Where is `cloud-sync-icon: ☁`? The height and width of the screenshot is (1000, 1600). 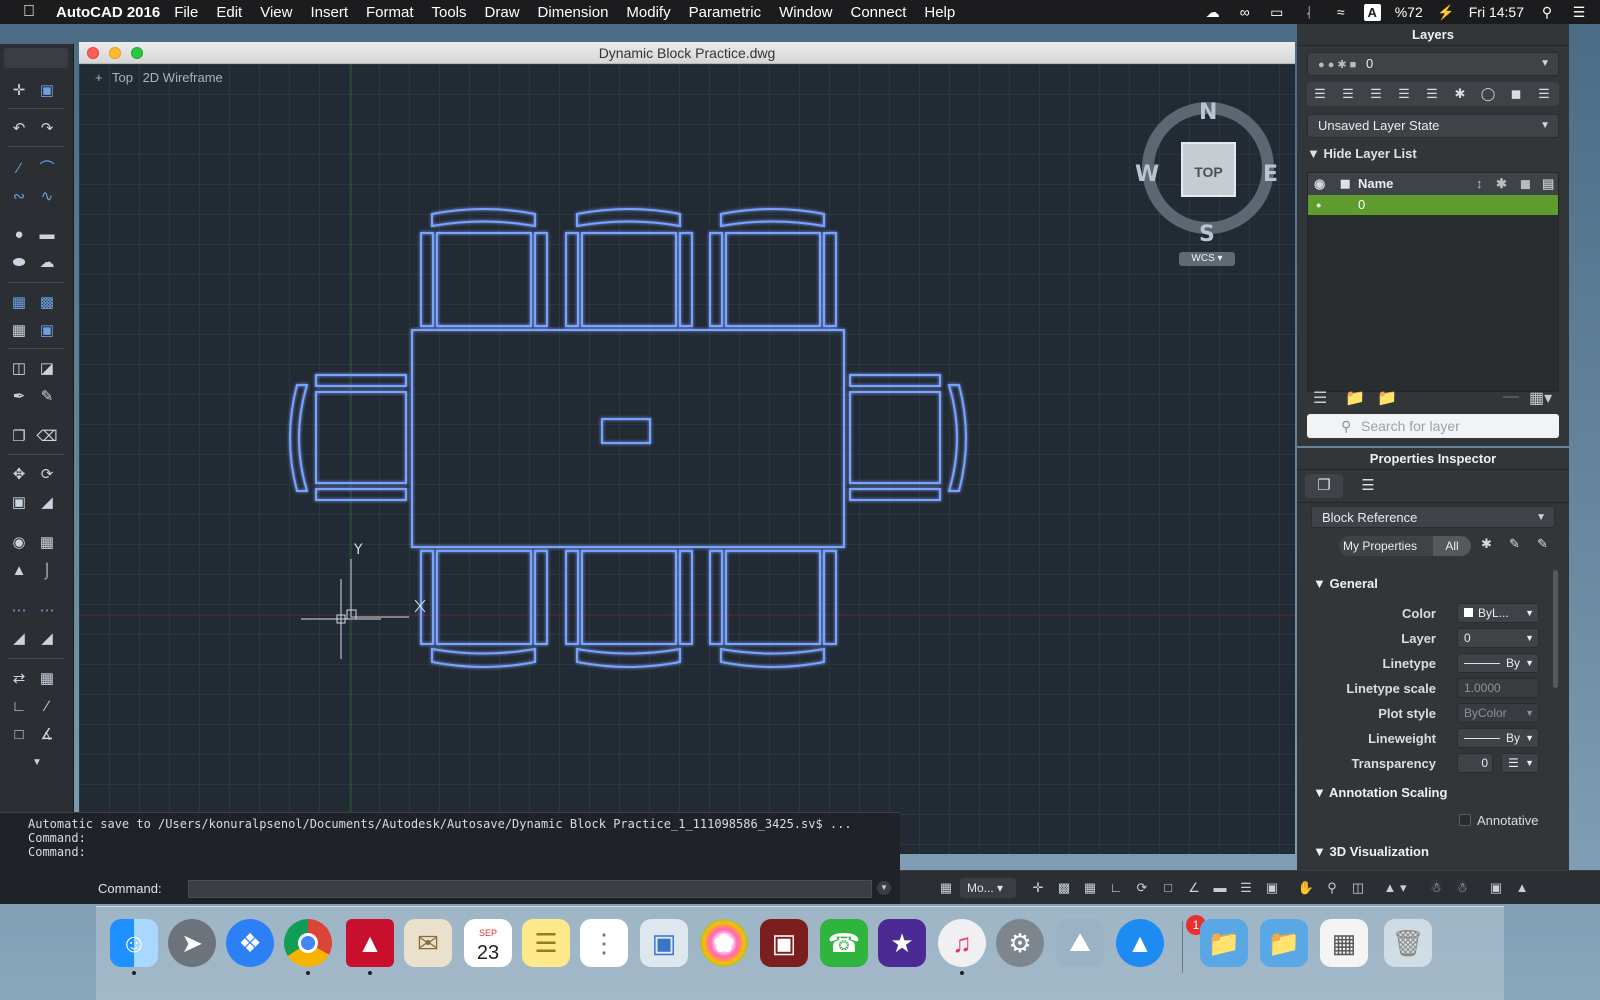 cloud-sync-icon: ☁ is located at coordinates (1213, 12).